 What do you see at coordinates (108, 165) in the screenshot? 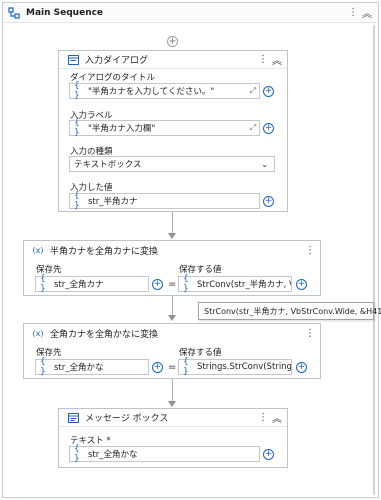
I see `input-type-value: テキストボックス` at bounding box center [108, 165].